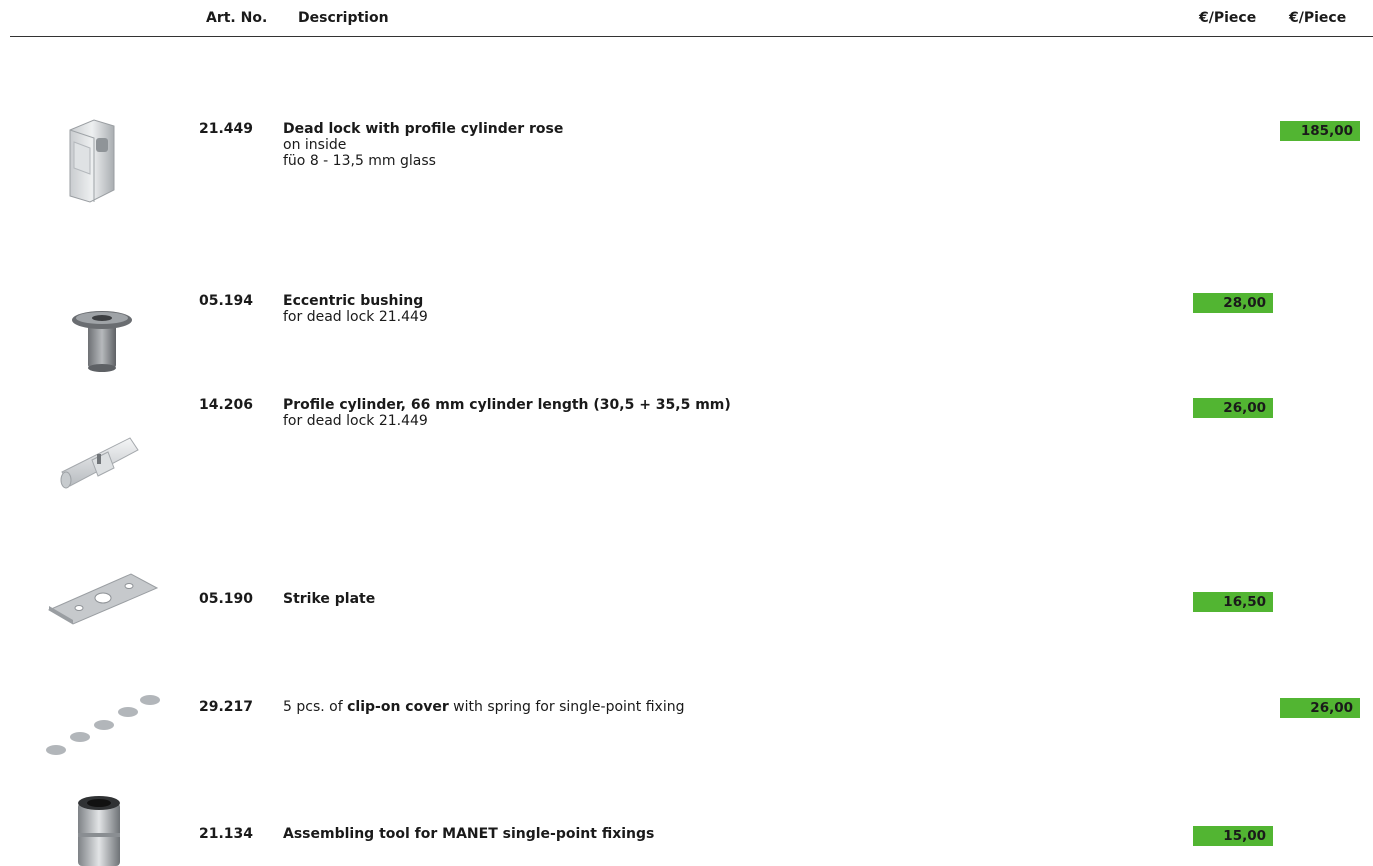 The width and height of the screenshot is (1373, 866). Describe the element at coordinates (359, 161) in the screenshot. I see `description-line: füo 8 - 13,5 mm glass` at that location.